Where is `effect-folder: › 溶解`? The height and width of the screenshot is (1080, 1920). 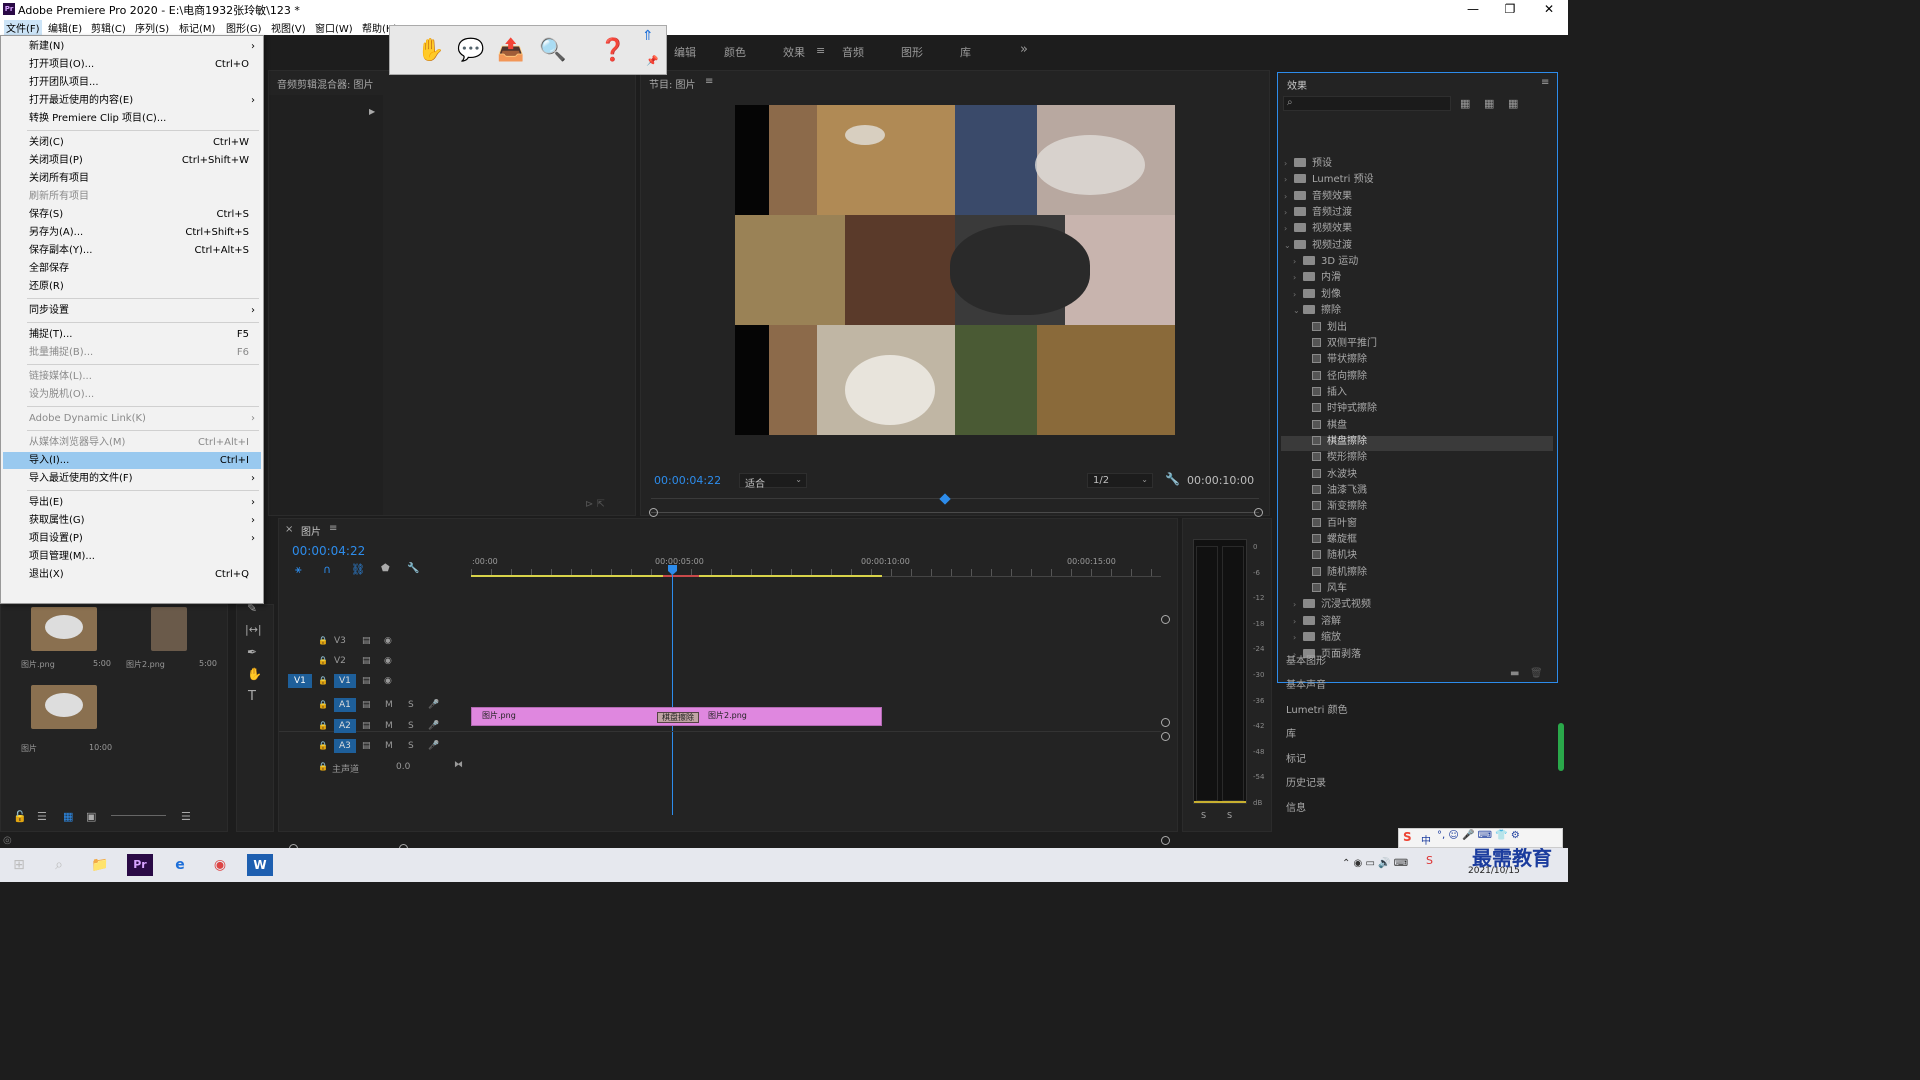 effect-folder: › 溶解 is located at coordinates (1317, 619).